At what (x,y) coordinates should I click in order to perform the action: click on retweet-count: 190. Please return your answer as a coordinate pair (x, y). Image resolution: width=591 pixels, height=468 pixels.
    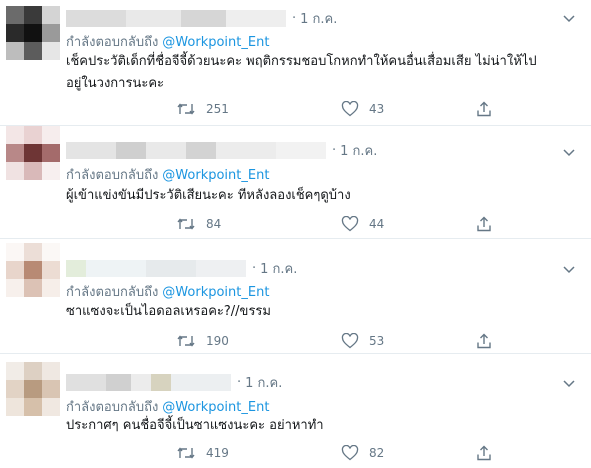
    Looking at the image, I should click on (217, 341).